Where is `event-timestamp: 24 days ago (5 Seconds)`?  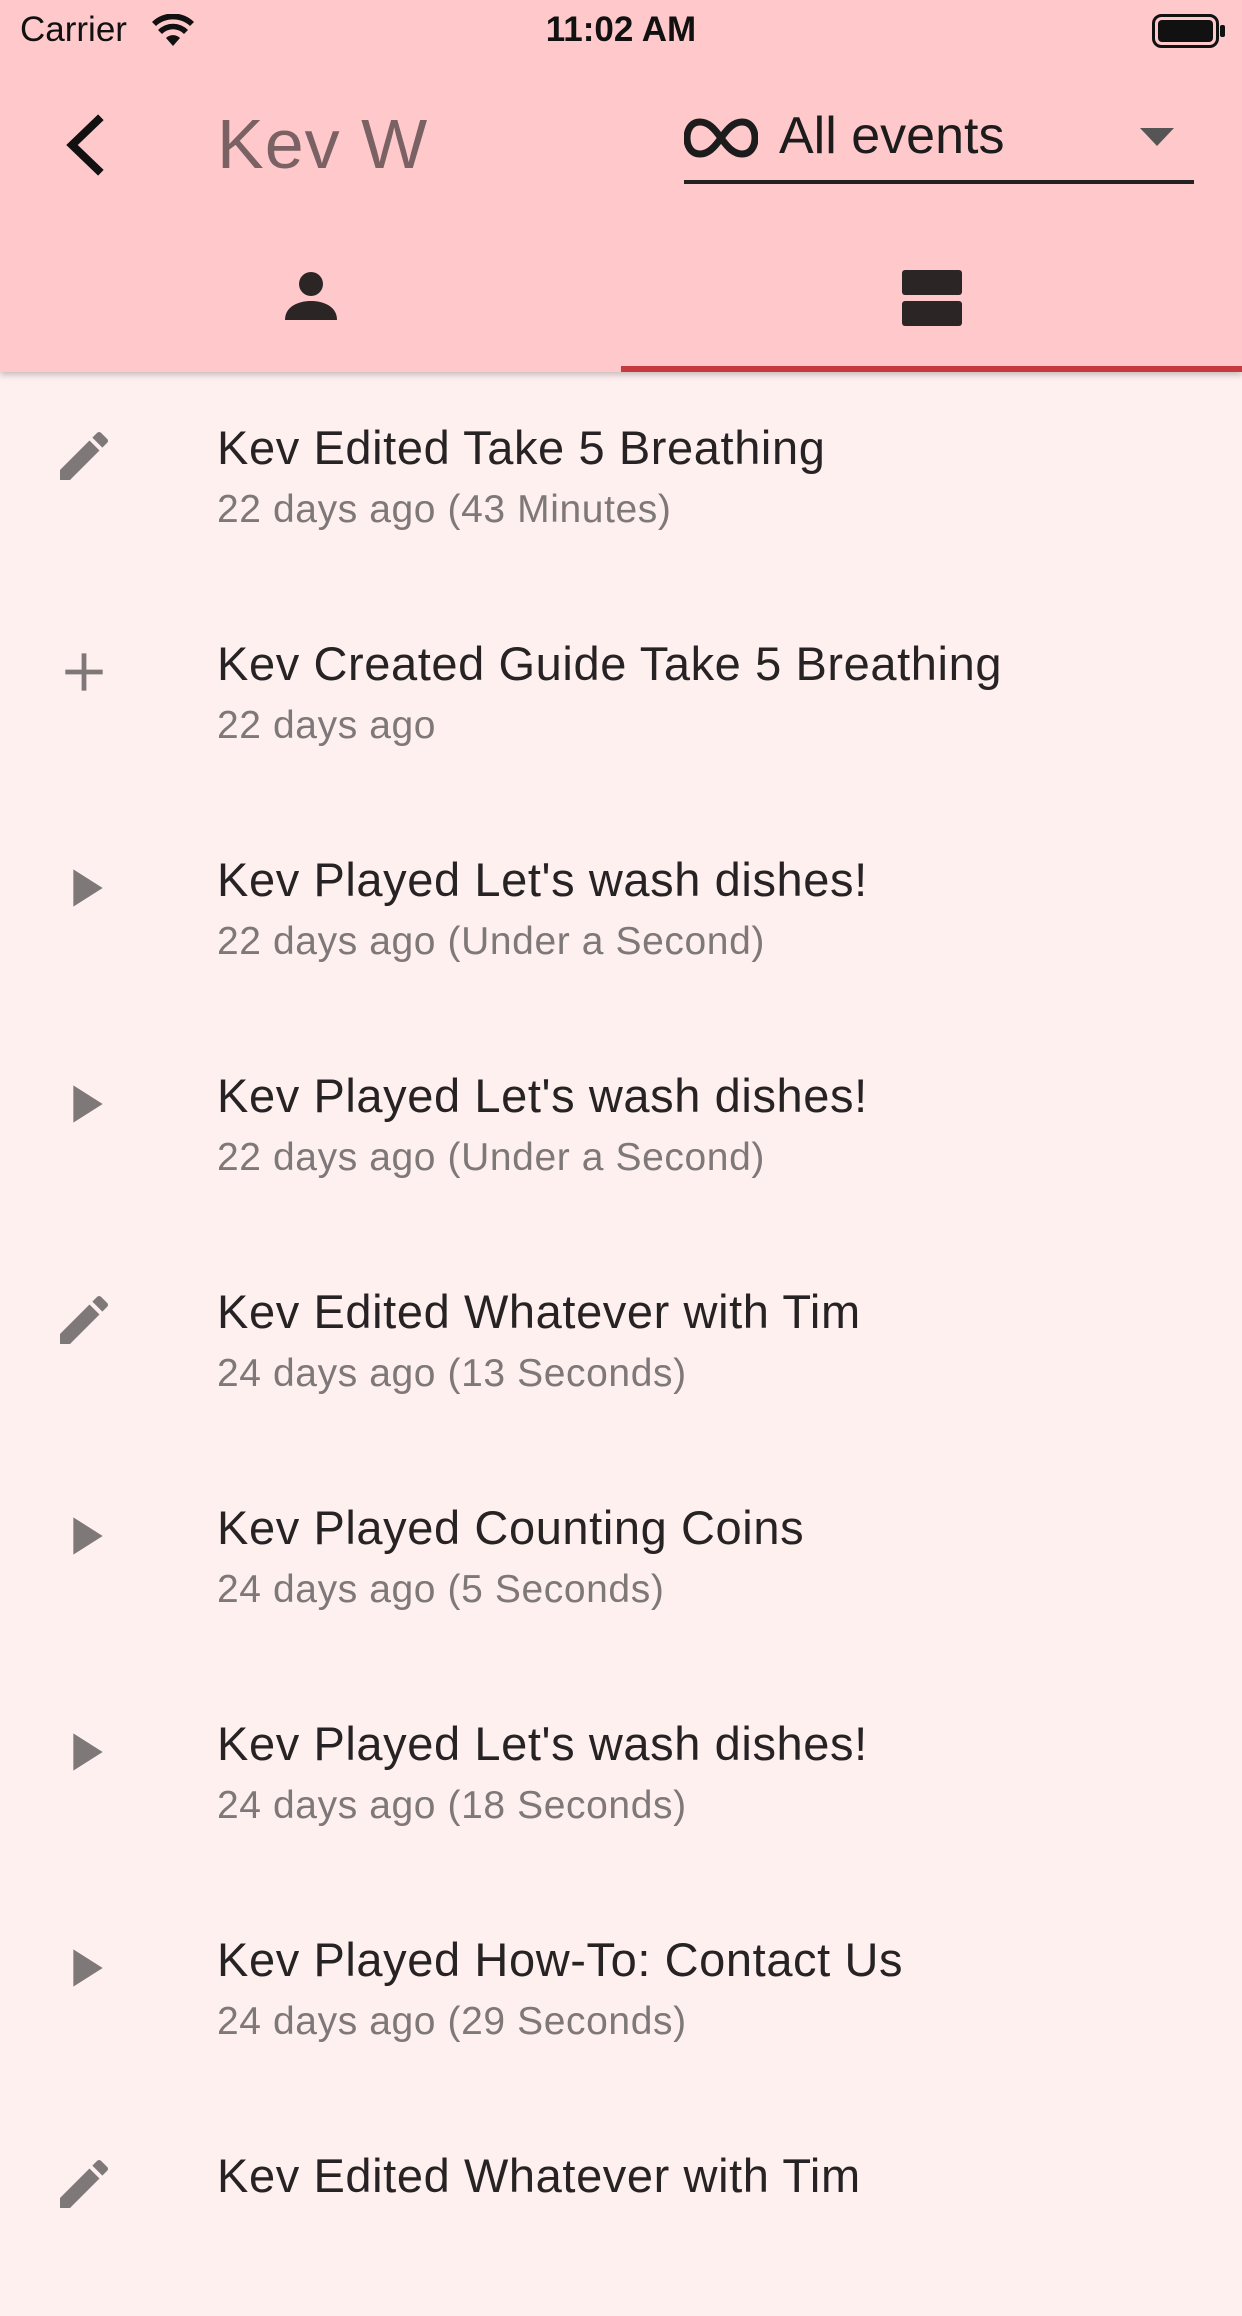
event-timestamp: 24 days ago (5 Seconds) is located at coordinates (441, 1589).